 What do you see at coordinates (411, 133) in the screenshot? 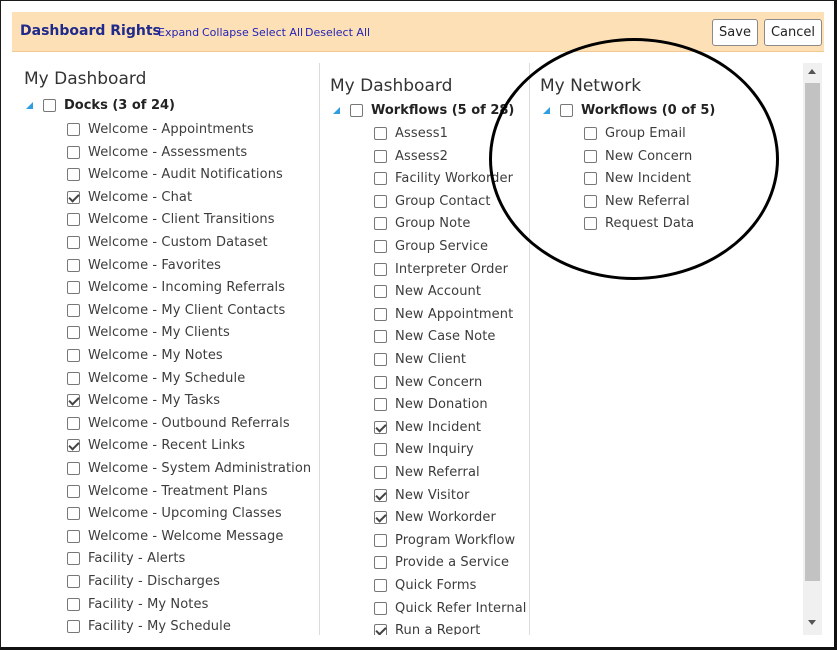
I see `list-item: Assess1` at bounding box center [411, 133].